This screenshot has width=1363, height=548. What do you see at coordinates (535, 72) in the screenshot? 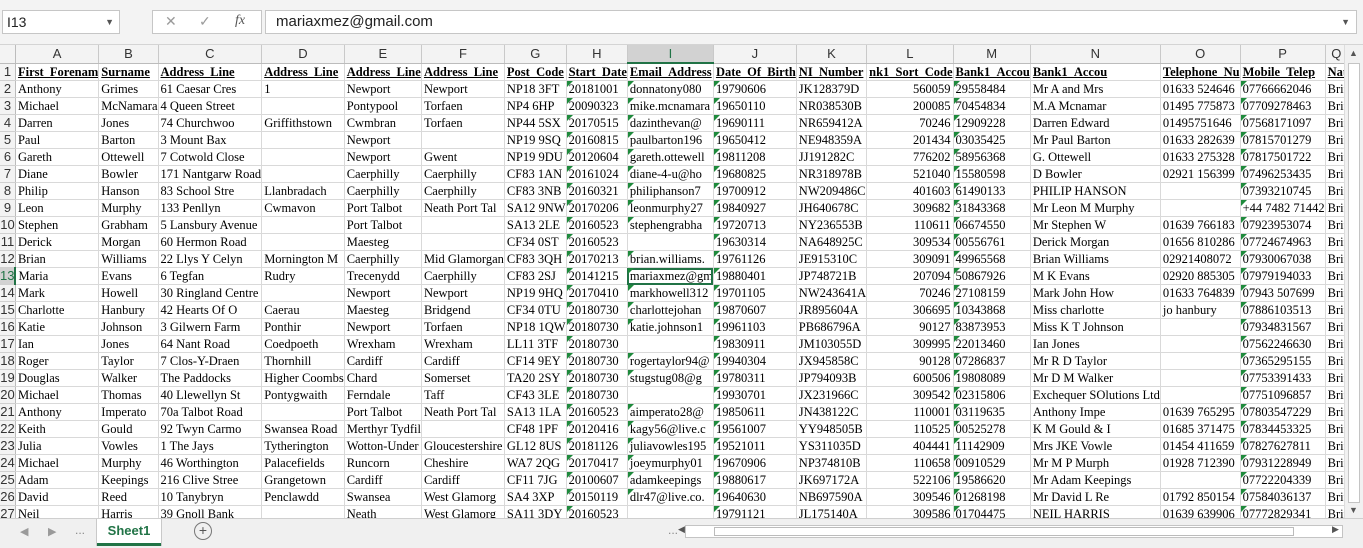
I see `column-title-cell: Post_Code` at bounding box center [535, 72].